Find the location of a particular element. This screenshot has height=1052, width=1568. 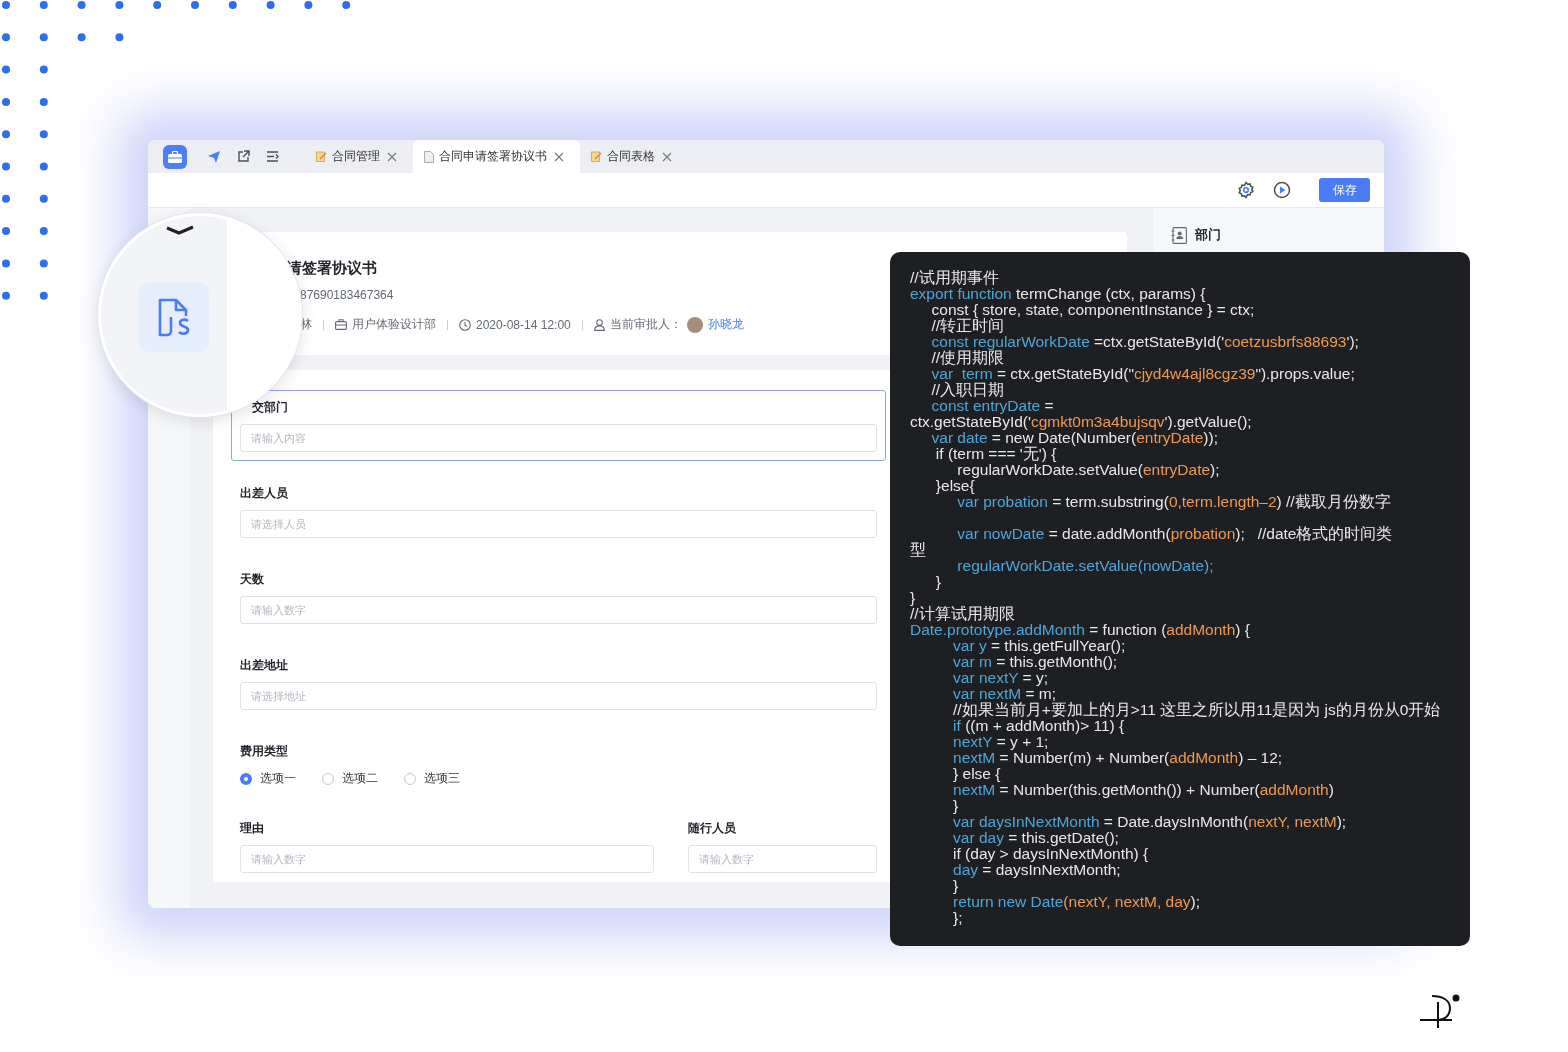

code-line: var probation = term.substring(0,term.length–2) //截取月份数字 is located at coordinates (1174, 502).